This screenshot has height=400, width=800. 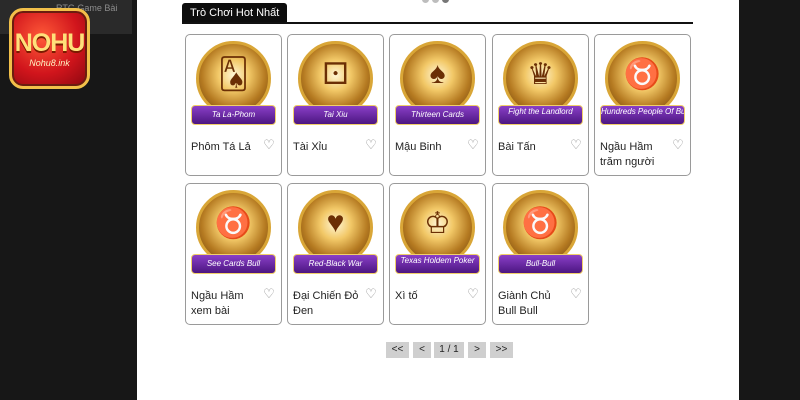 I want to click on pagination-next-button: >, so click(x=477, y=350).